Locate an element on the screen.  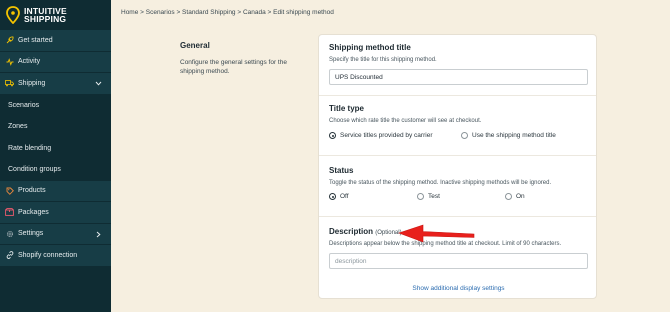
description-input is located at coordinates (458, 261).